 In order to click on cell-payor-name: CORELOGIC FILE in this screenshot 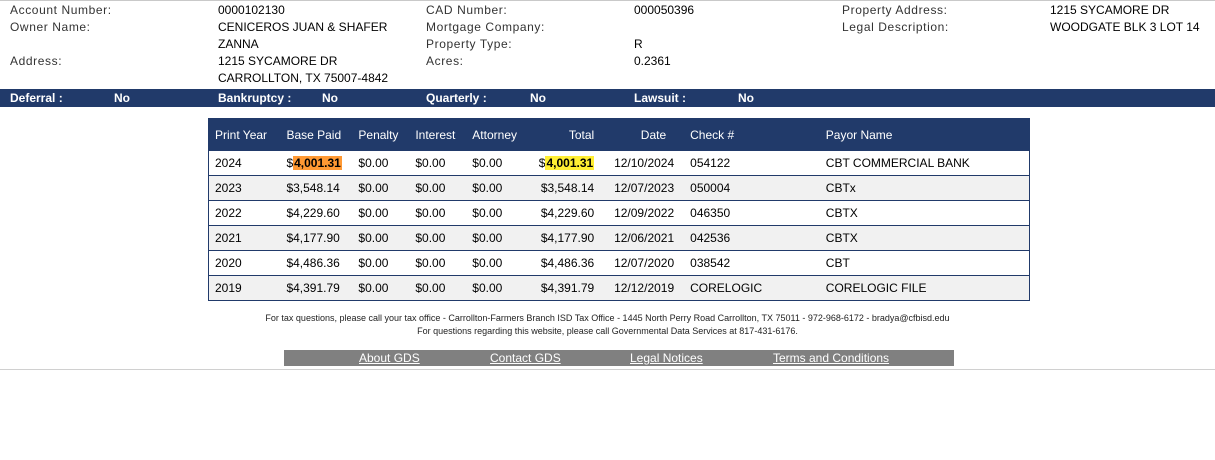, I will do `click(924, 288)`.